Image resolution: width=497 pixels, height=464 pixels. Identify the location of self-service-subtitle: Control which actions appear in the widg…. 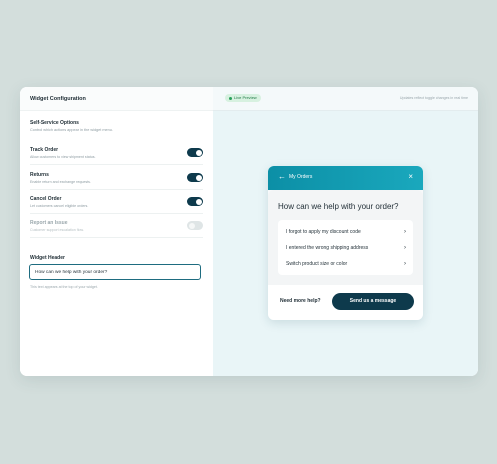
(71, 130).